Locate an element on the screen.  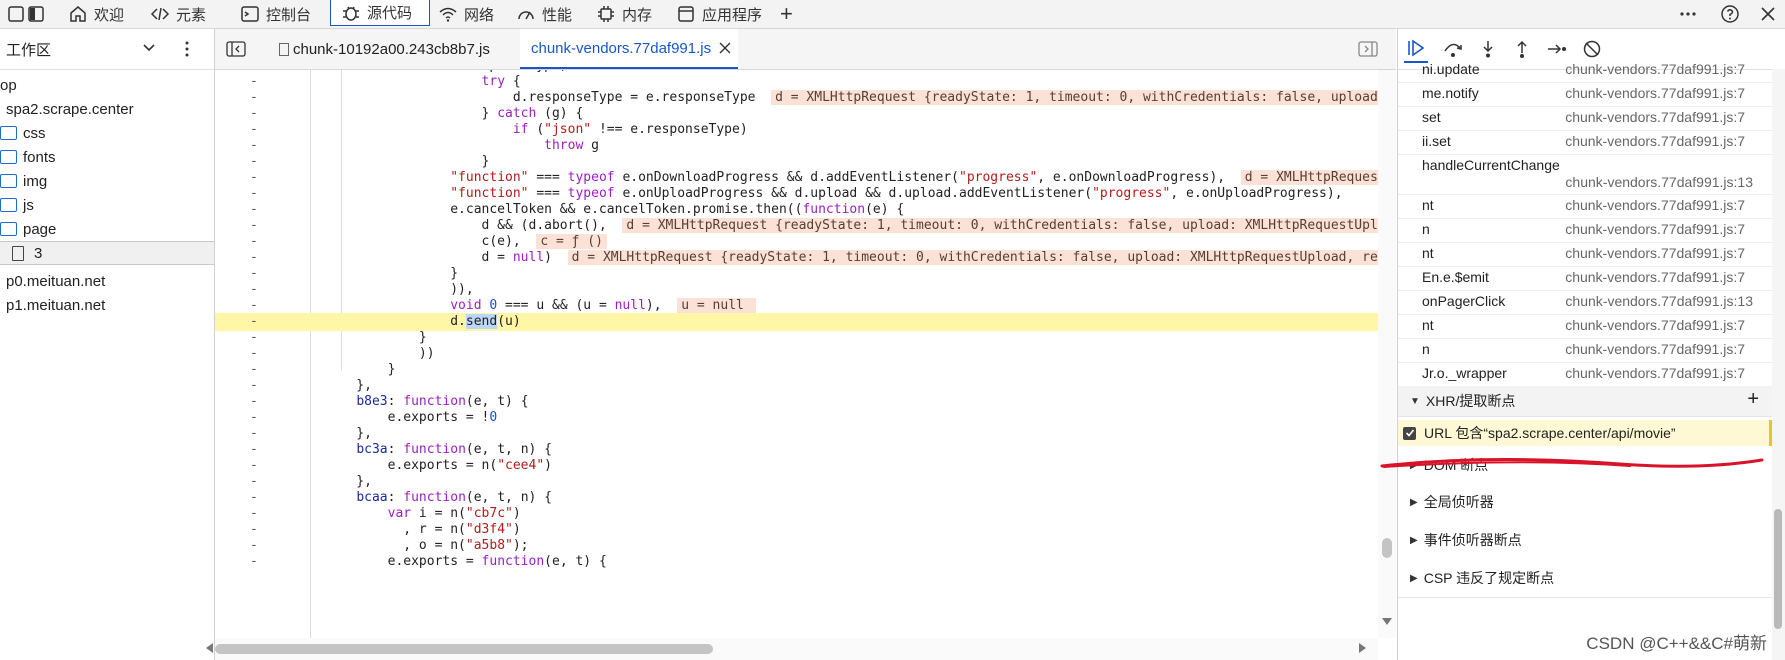
section-title: 全局侦听器 is located at coordinates (1458, 502).